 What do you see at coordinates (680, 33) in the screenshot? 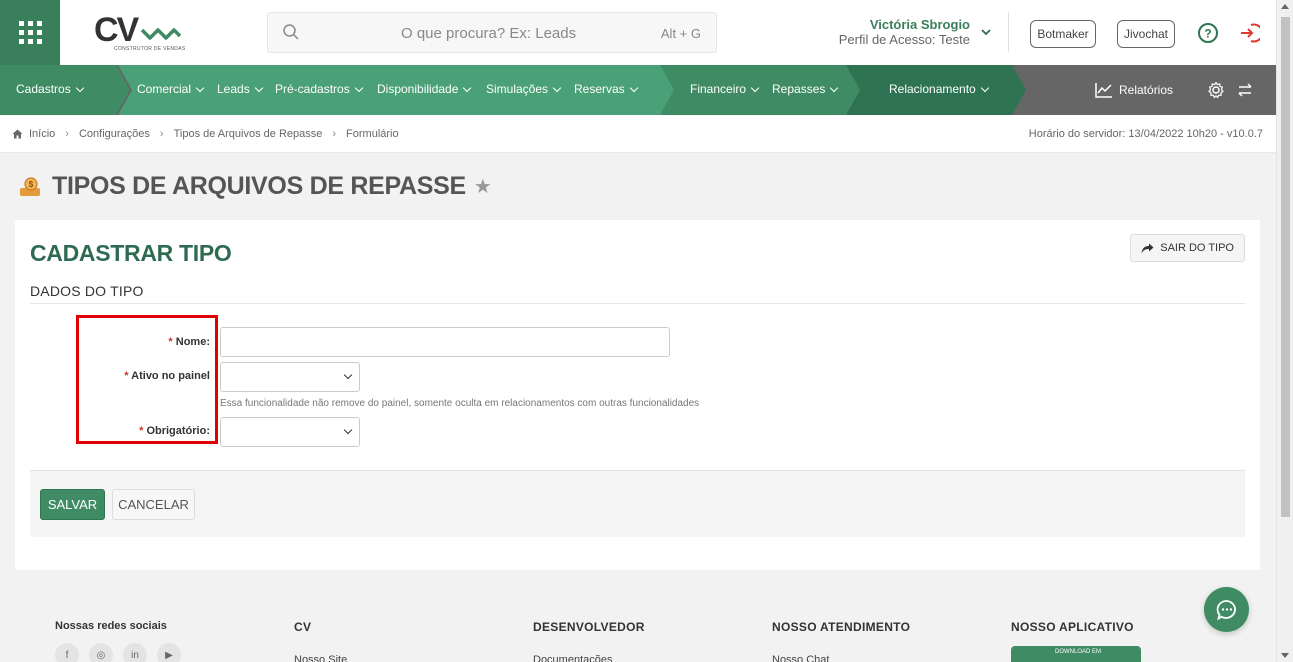
I see `search-shortcut: Alt + G` at bounding box center [680, 33].